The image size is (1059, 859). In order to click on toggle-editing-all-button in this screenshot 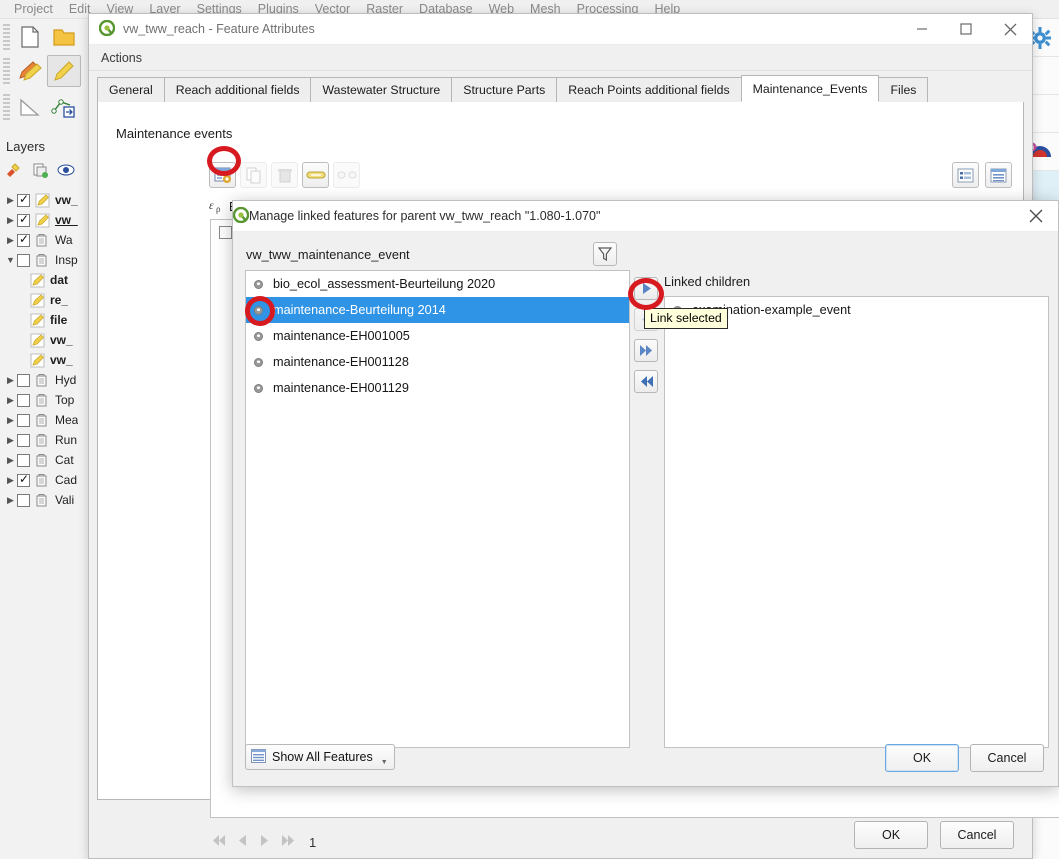, I will do `click(30, 71)`.